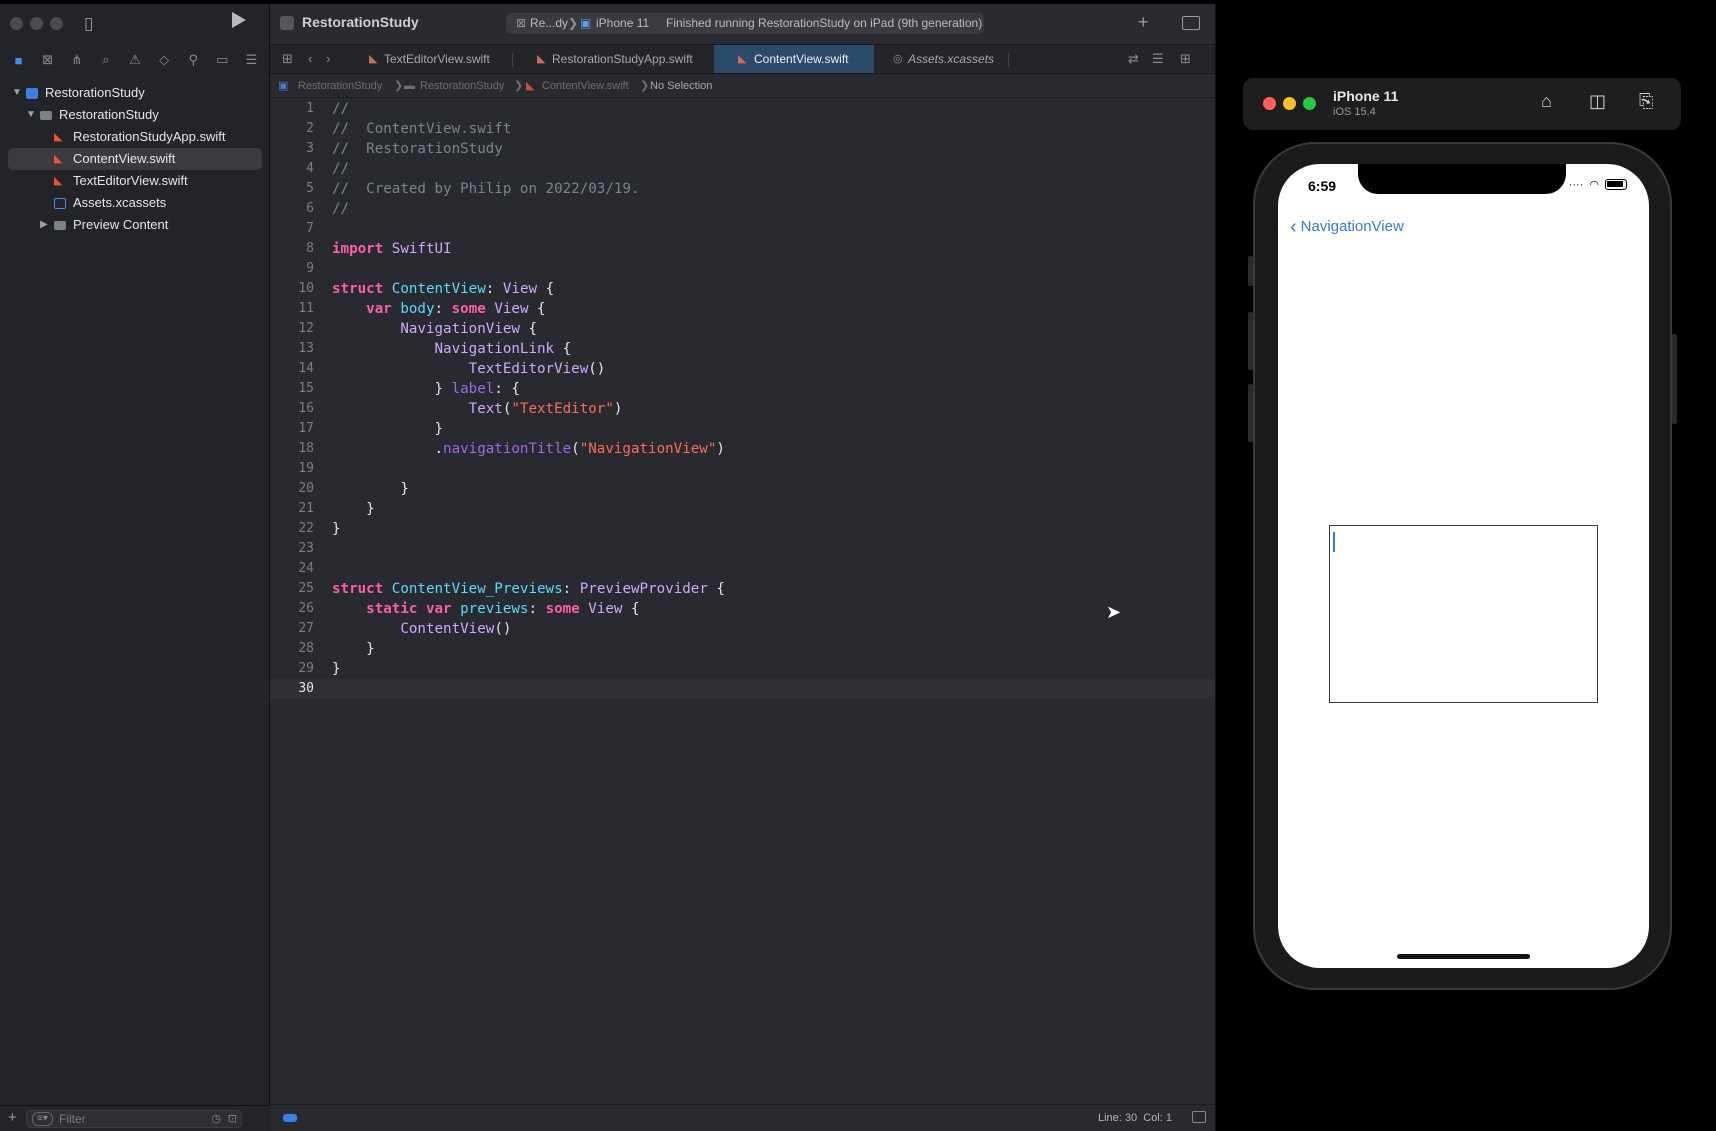 The image size is (1716, 1131). What do you see at coordinates (1143, 22) in the screenshot?
I see `library-plus-icon: +` at bounding box center [1143, 22].